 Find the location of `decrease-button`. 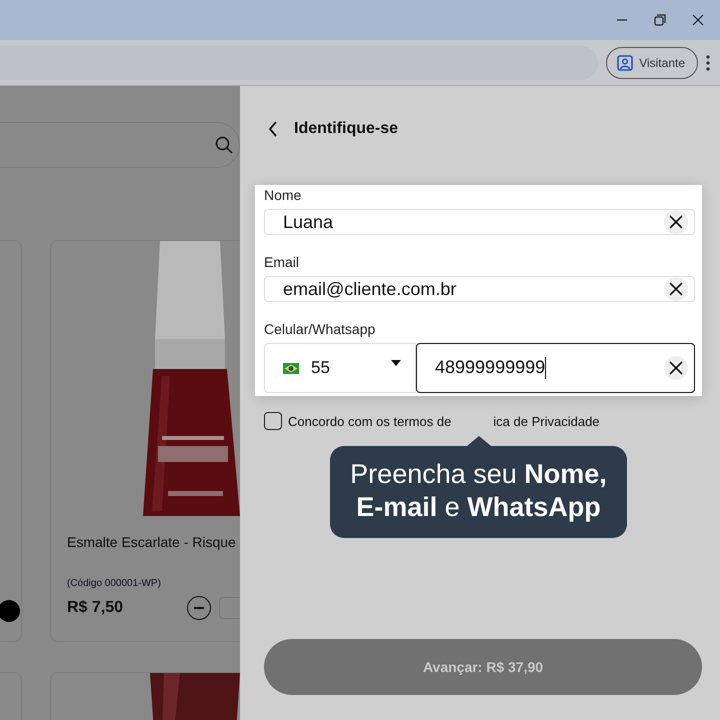

decrease-button is located at coordinates (199, 608).